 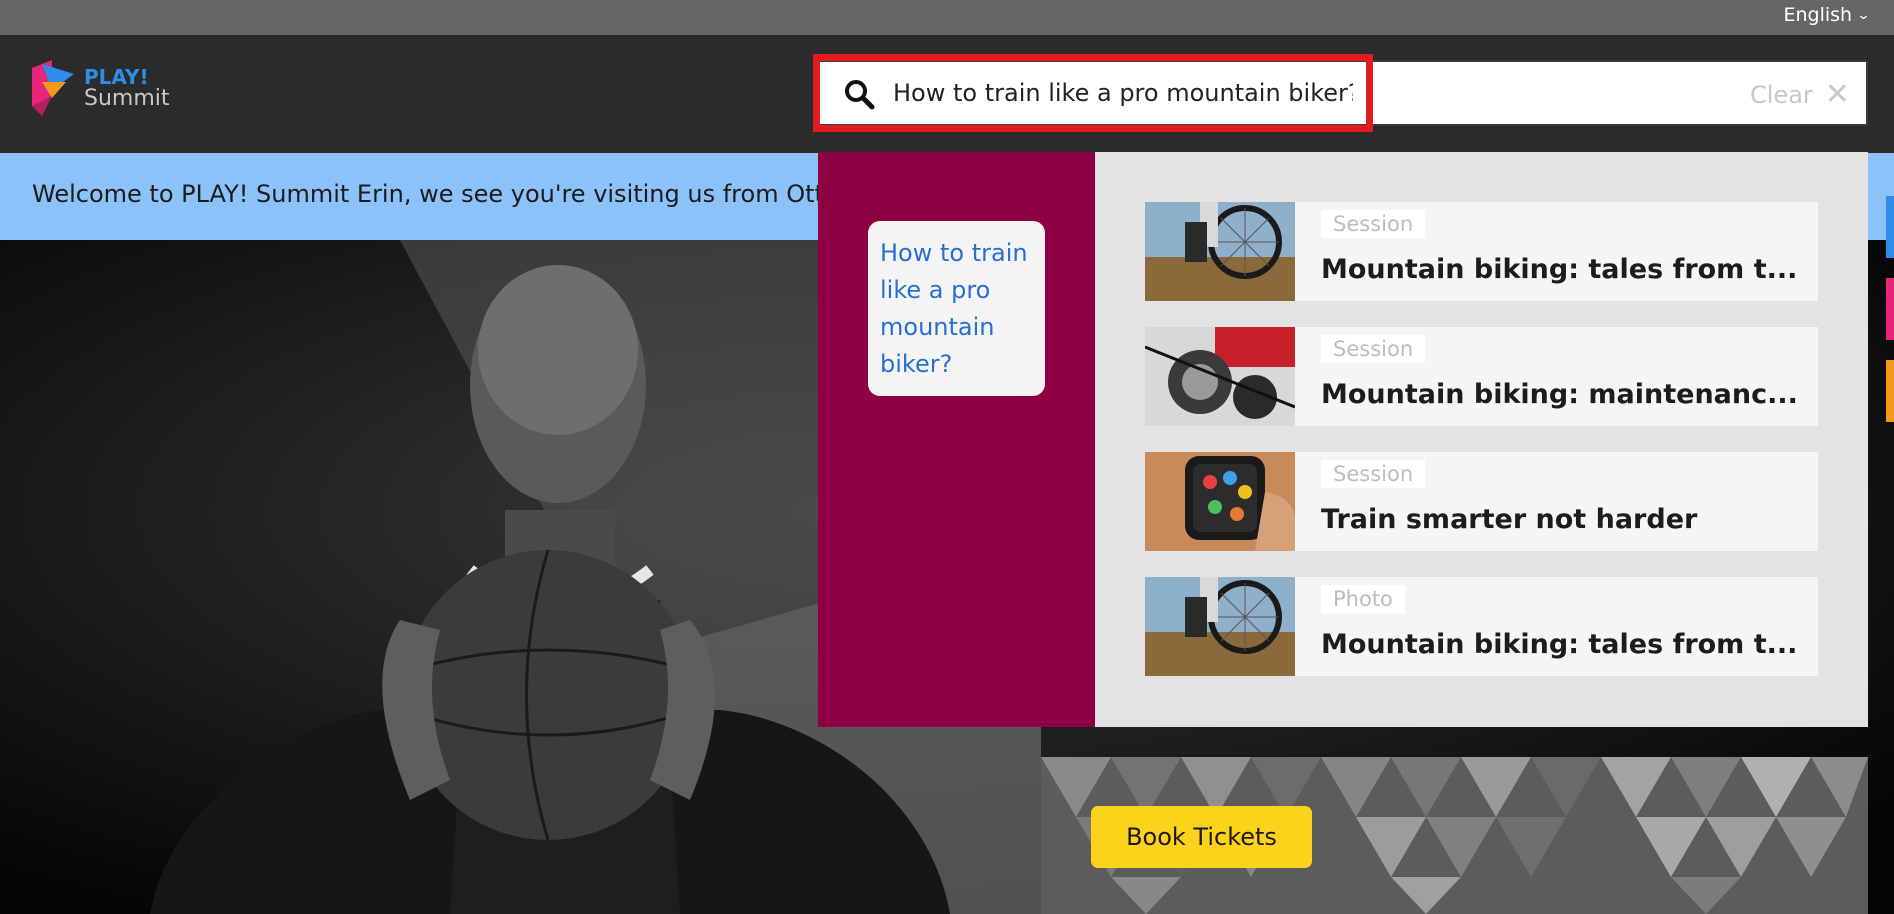 What do you see at coordinates (1220, 501) in the screenshot?
I see `smartwatch-thumbnail` at bounding box center [1220, 501].